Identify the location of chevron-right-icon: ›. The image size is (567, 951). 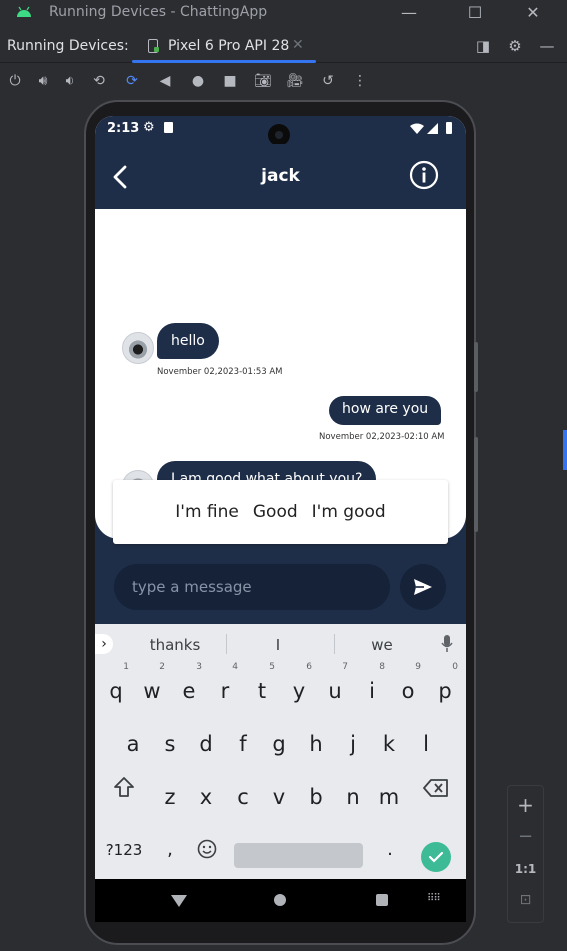
(104, 644).